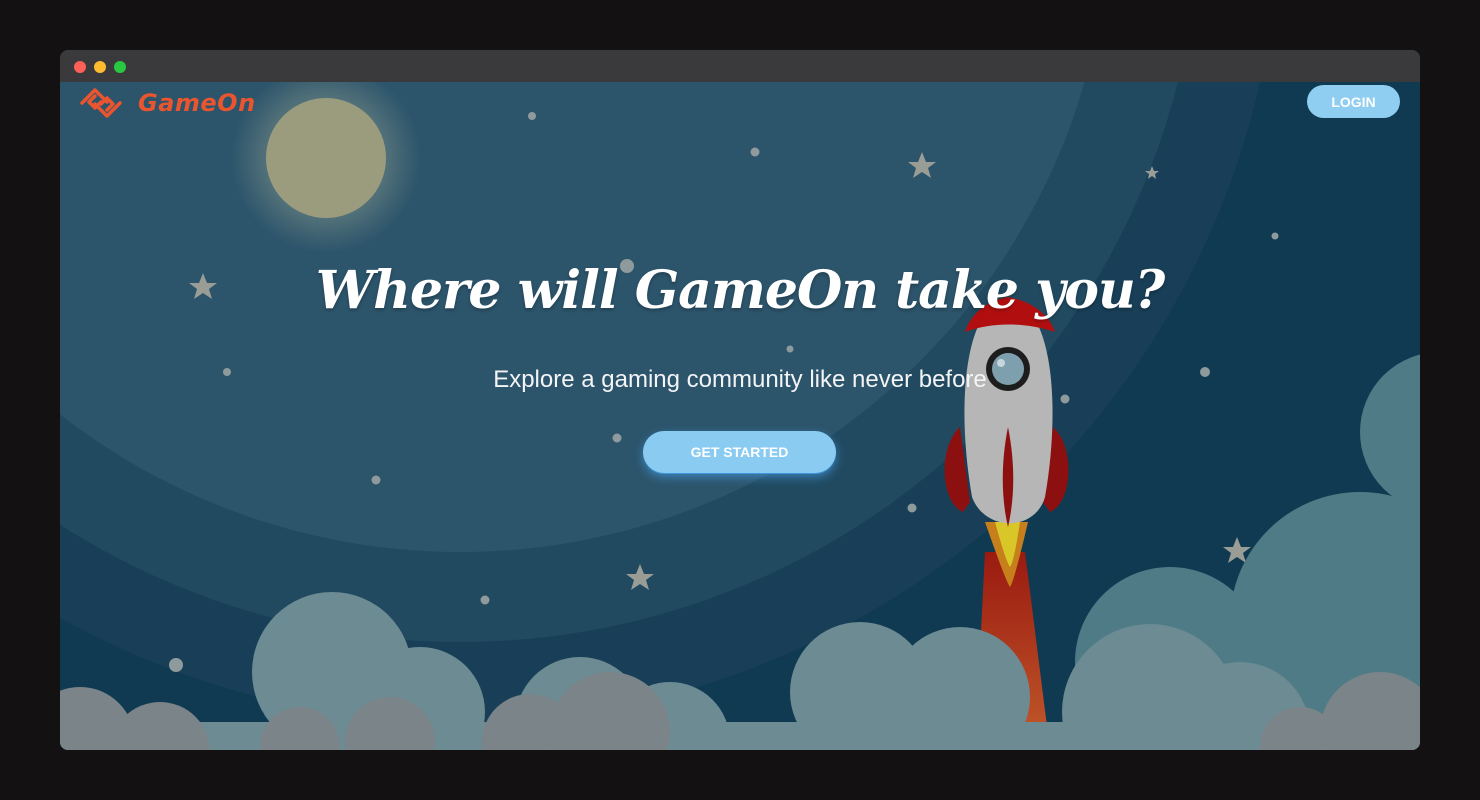 The width and height of the screenshot is (1480, 800). I want to click on close-window-button, so click(80, 67).